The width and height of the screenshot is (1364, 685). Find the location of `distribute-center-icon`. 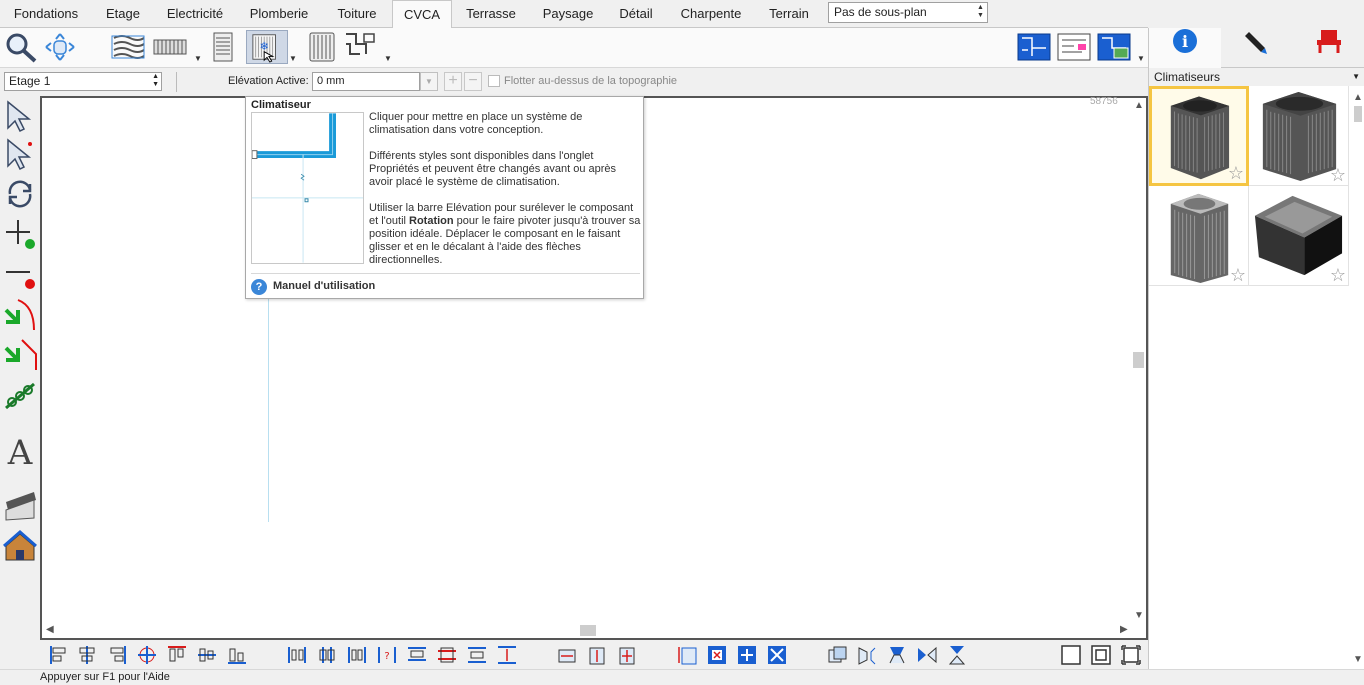

distribute-center-icon is located at coordinates (327, 655).